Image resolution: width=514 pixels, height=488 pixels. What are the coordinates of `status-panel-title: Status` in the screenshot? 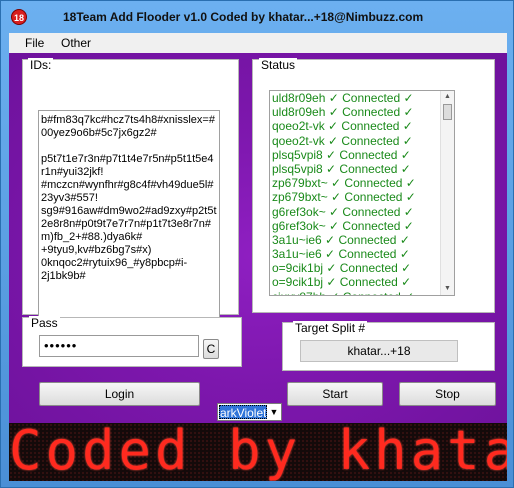 It's located at (278, 65).